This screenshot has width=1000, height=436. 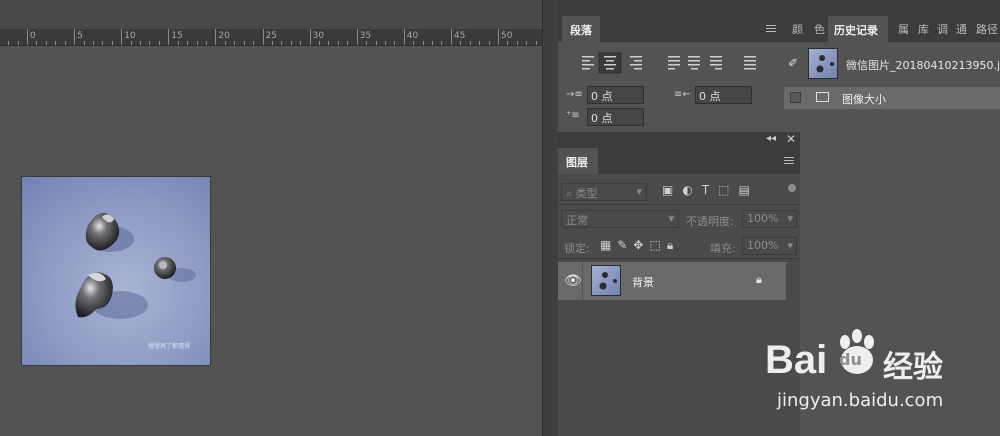 I want to click on type-filter-icon: T, so click(x=710, y=190).